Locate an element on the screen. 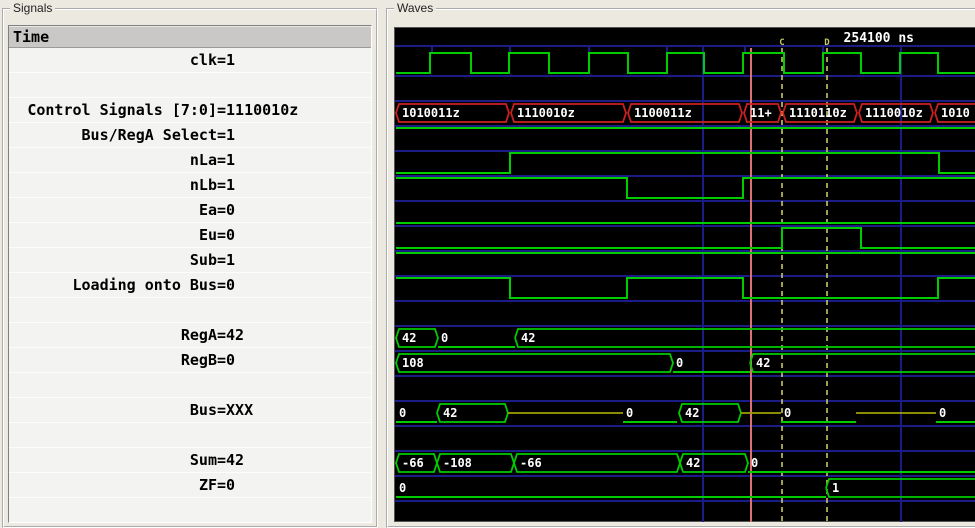 This screenshot has width=975, height=528. signal-row-sub: Sub =1 is located at coordinates (190, 260).